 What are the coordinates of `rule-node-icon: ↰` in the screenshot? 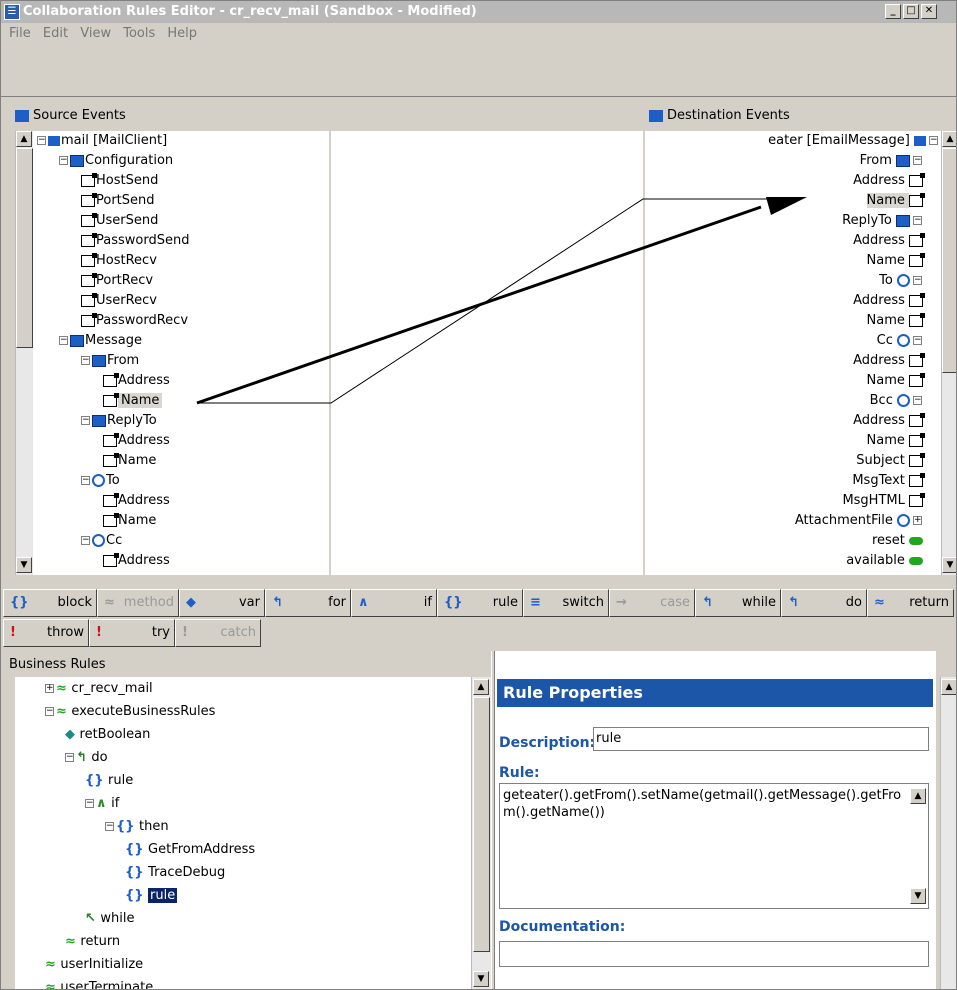 It's located at (84, 757).